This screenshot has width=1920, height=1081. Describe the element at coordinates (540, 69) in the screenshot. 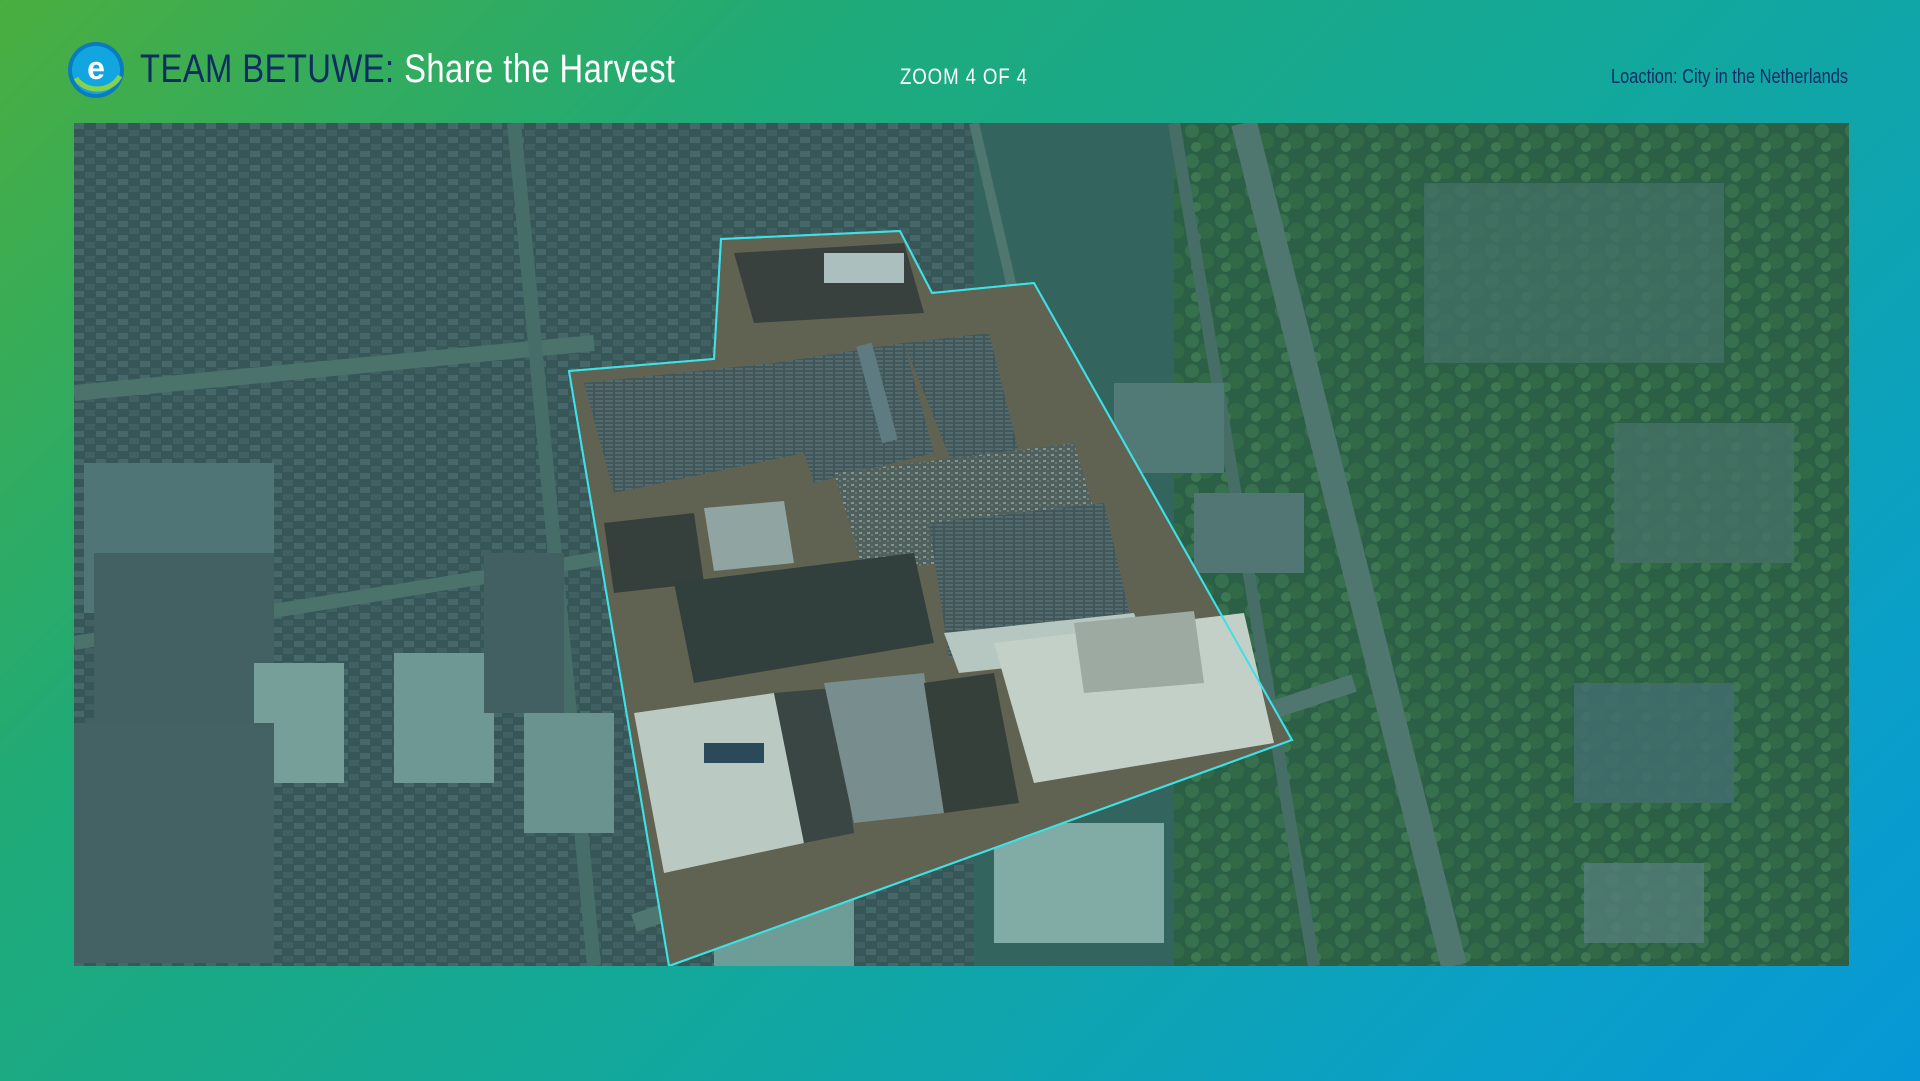

I see `brand-title: Share the Harvest` at that location.